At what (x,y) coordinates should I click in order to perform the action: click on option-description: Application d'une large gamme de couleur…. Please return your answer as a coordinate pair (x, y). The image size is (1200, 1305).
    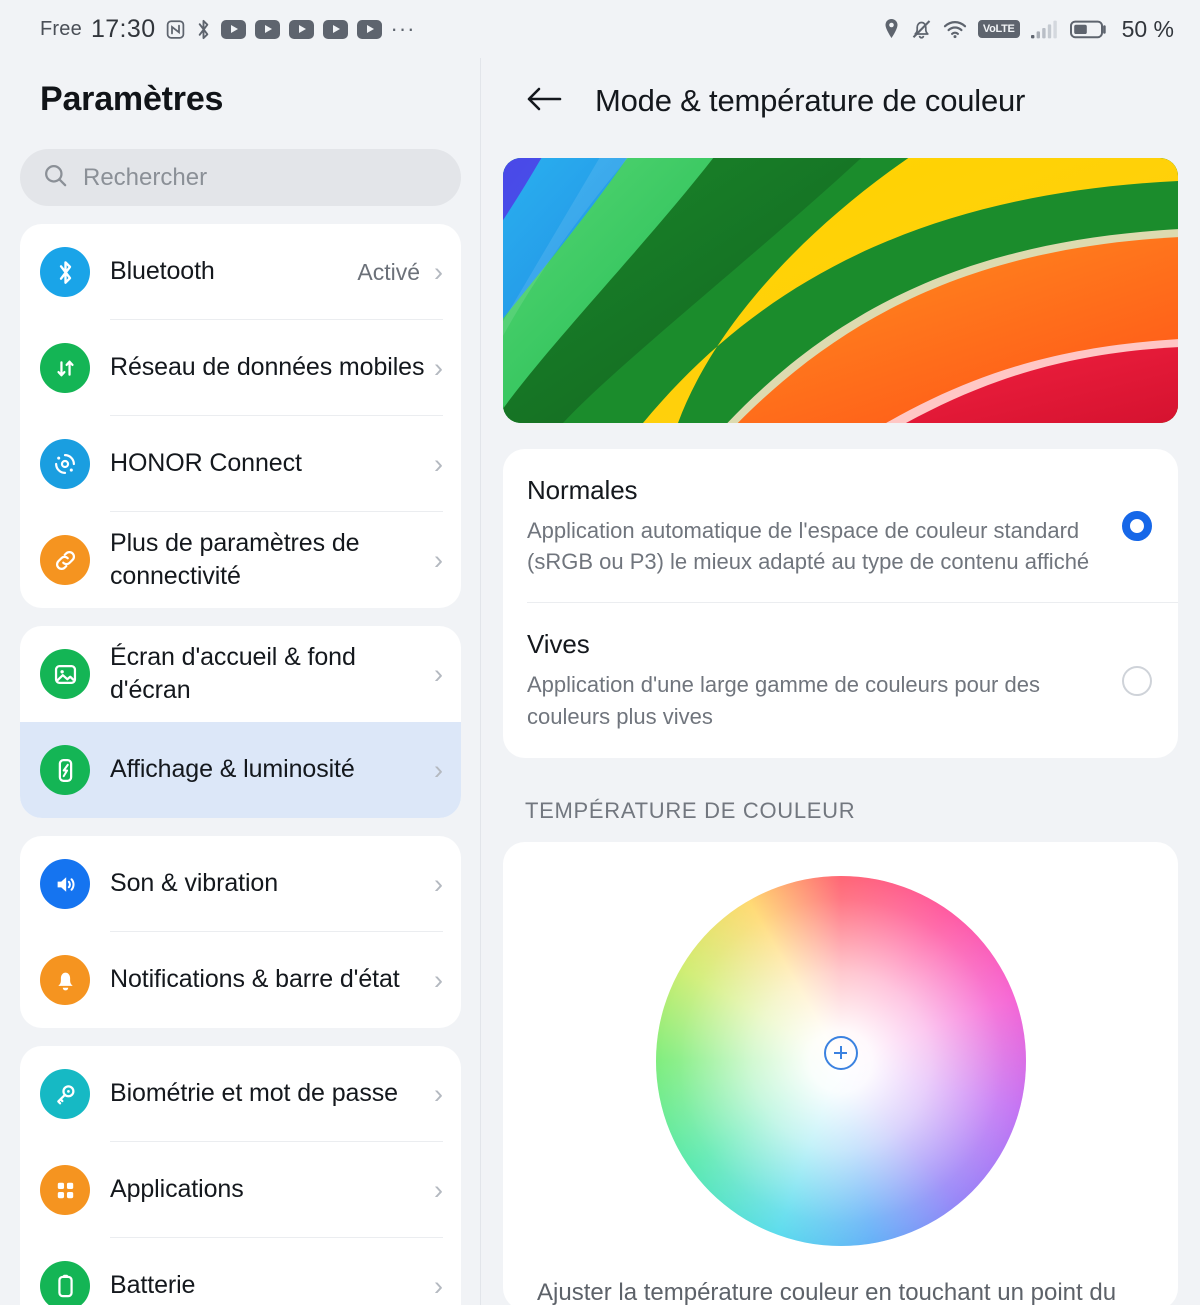
    Looking at the image, I should click on (783, 700).